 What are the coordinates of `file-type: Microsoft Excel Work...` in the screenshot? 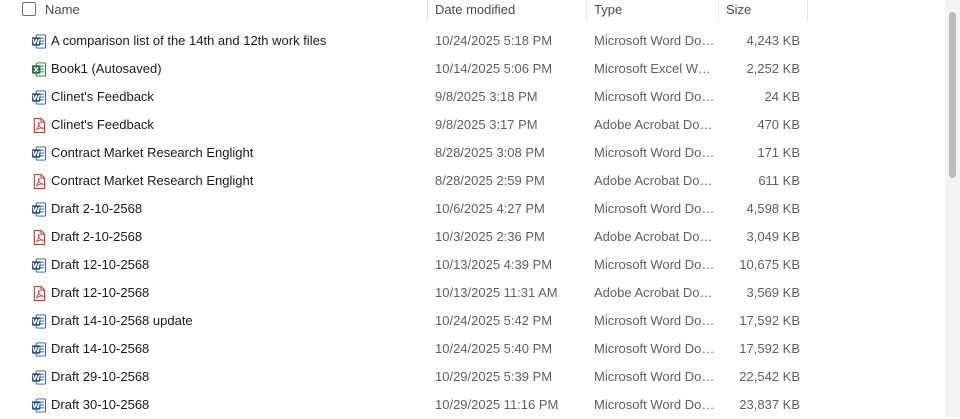 It's located at (655, 68).